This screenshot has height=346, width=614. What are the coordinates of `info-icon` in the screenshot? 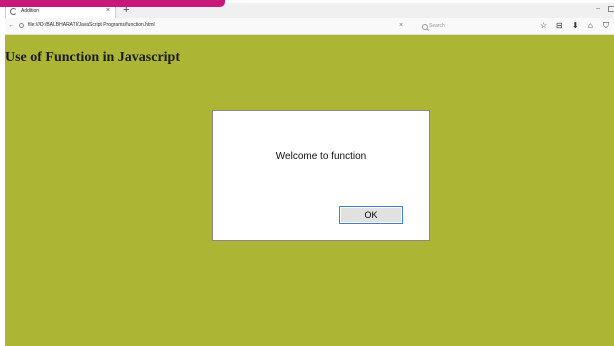 It's located at (21, 25).